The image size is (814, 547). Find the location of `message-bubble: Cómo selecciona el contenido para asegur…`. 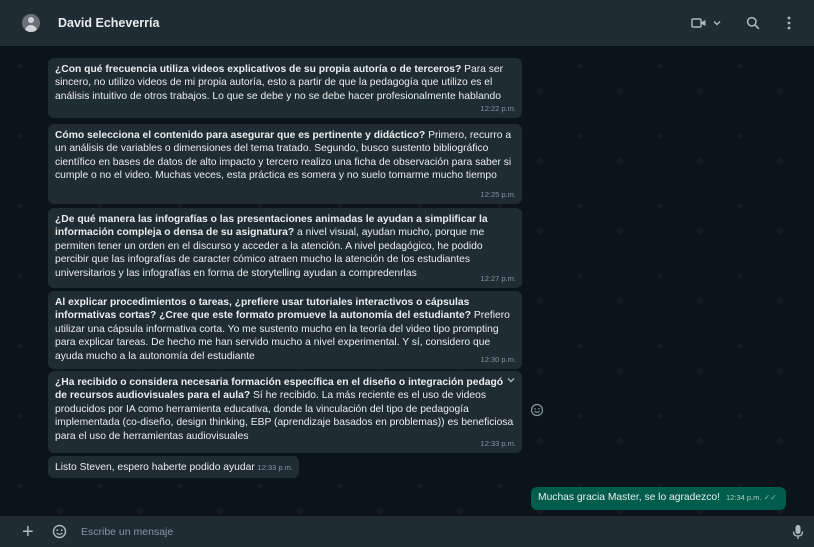

message-bubble: Cómo selecciona el contenido para asegur… is located at coordinates (285, 164).